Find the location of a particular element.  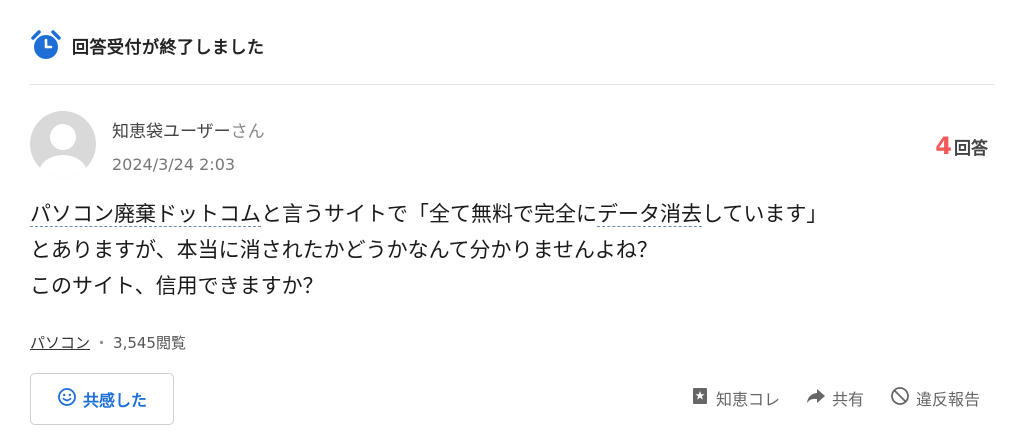

user-honorific: さん is located at coordinates (247, 132).